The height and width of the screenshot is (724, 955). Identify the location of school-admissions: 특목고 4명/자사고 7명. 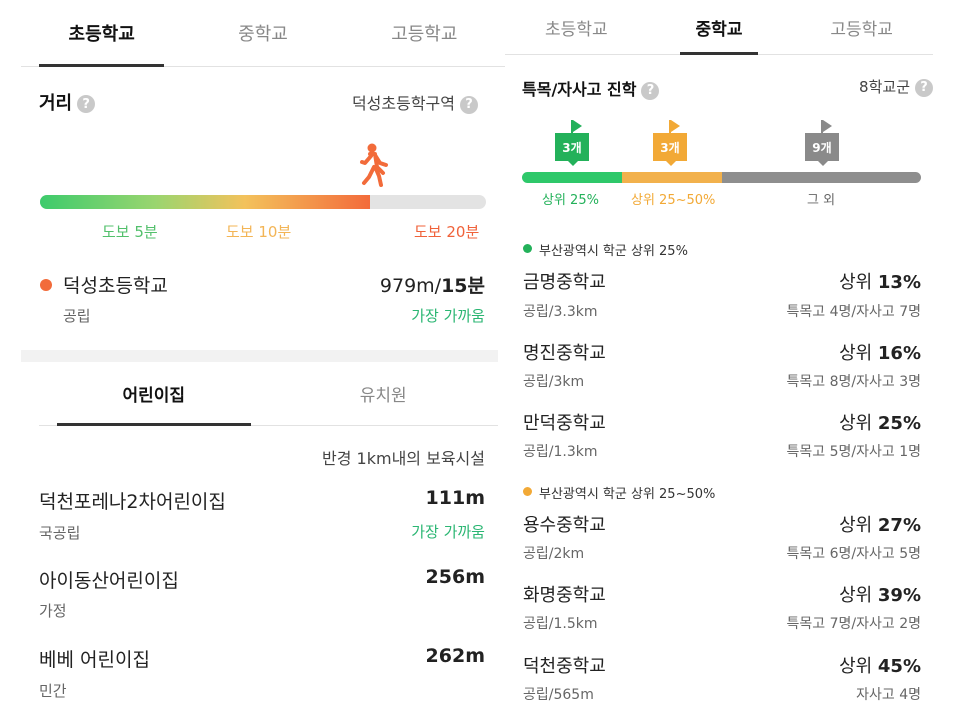
(853, 312).